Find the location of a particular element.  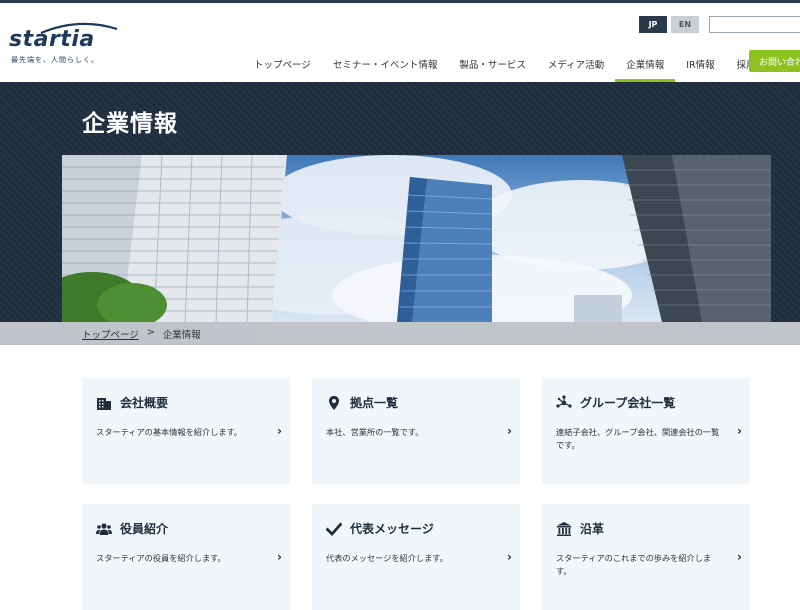

card-title: 拠点一覧 is located at coordinates (374, 403).